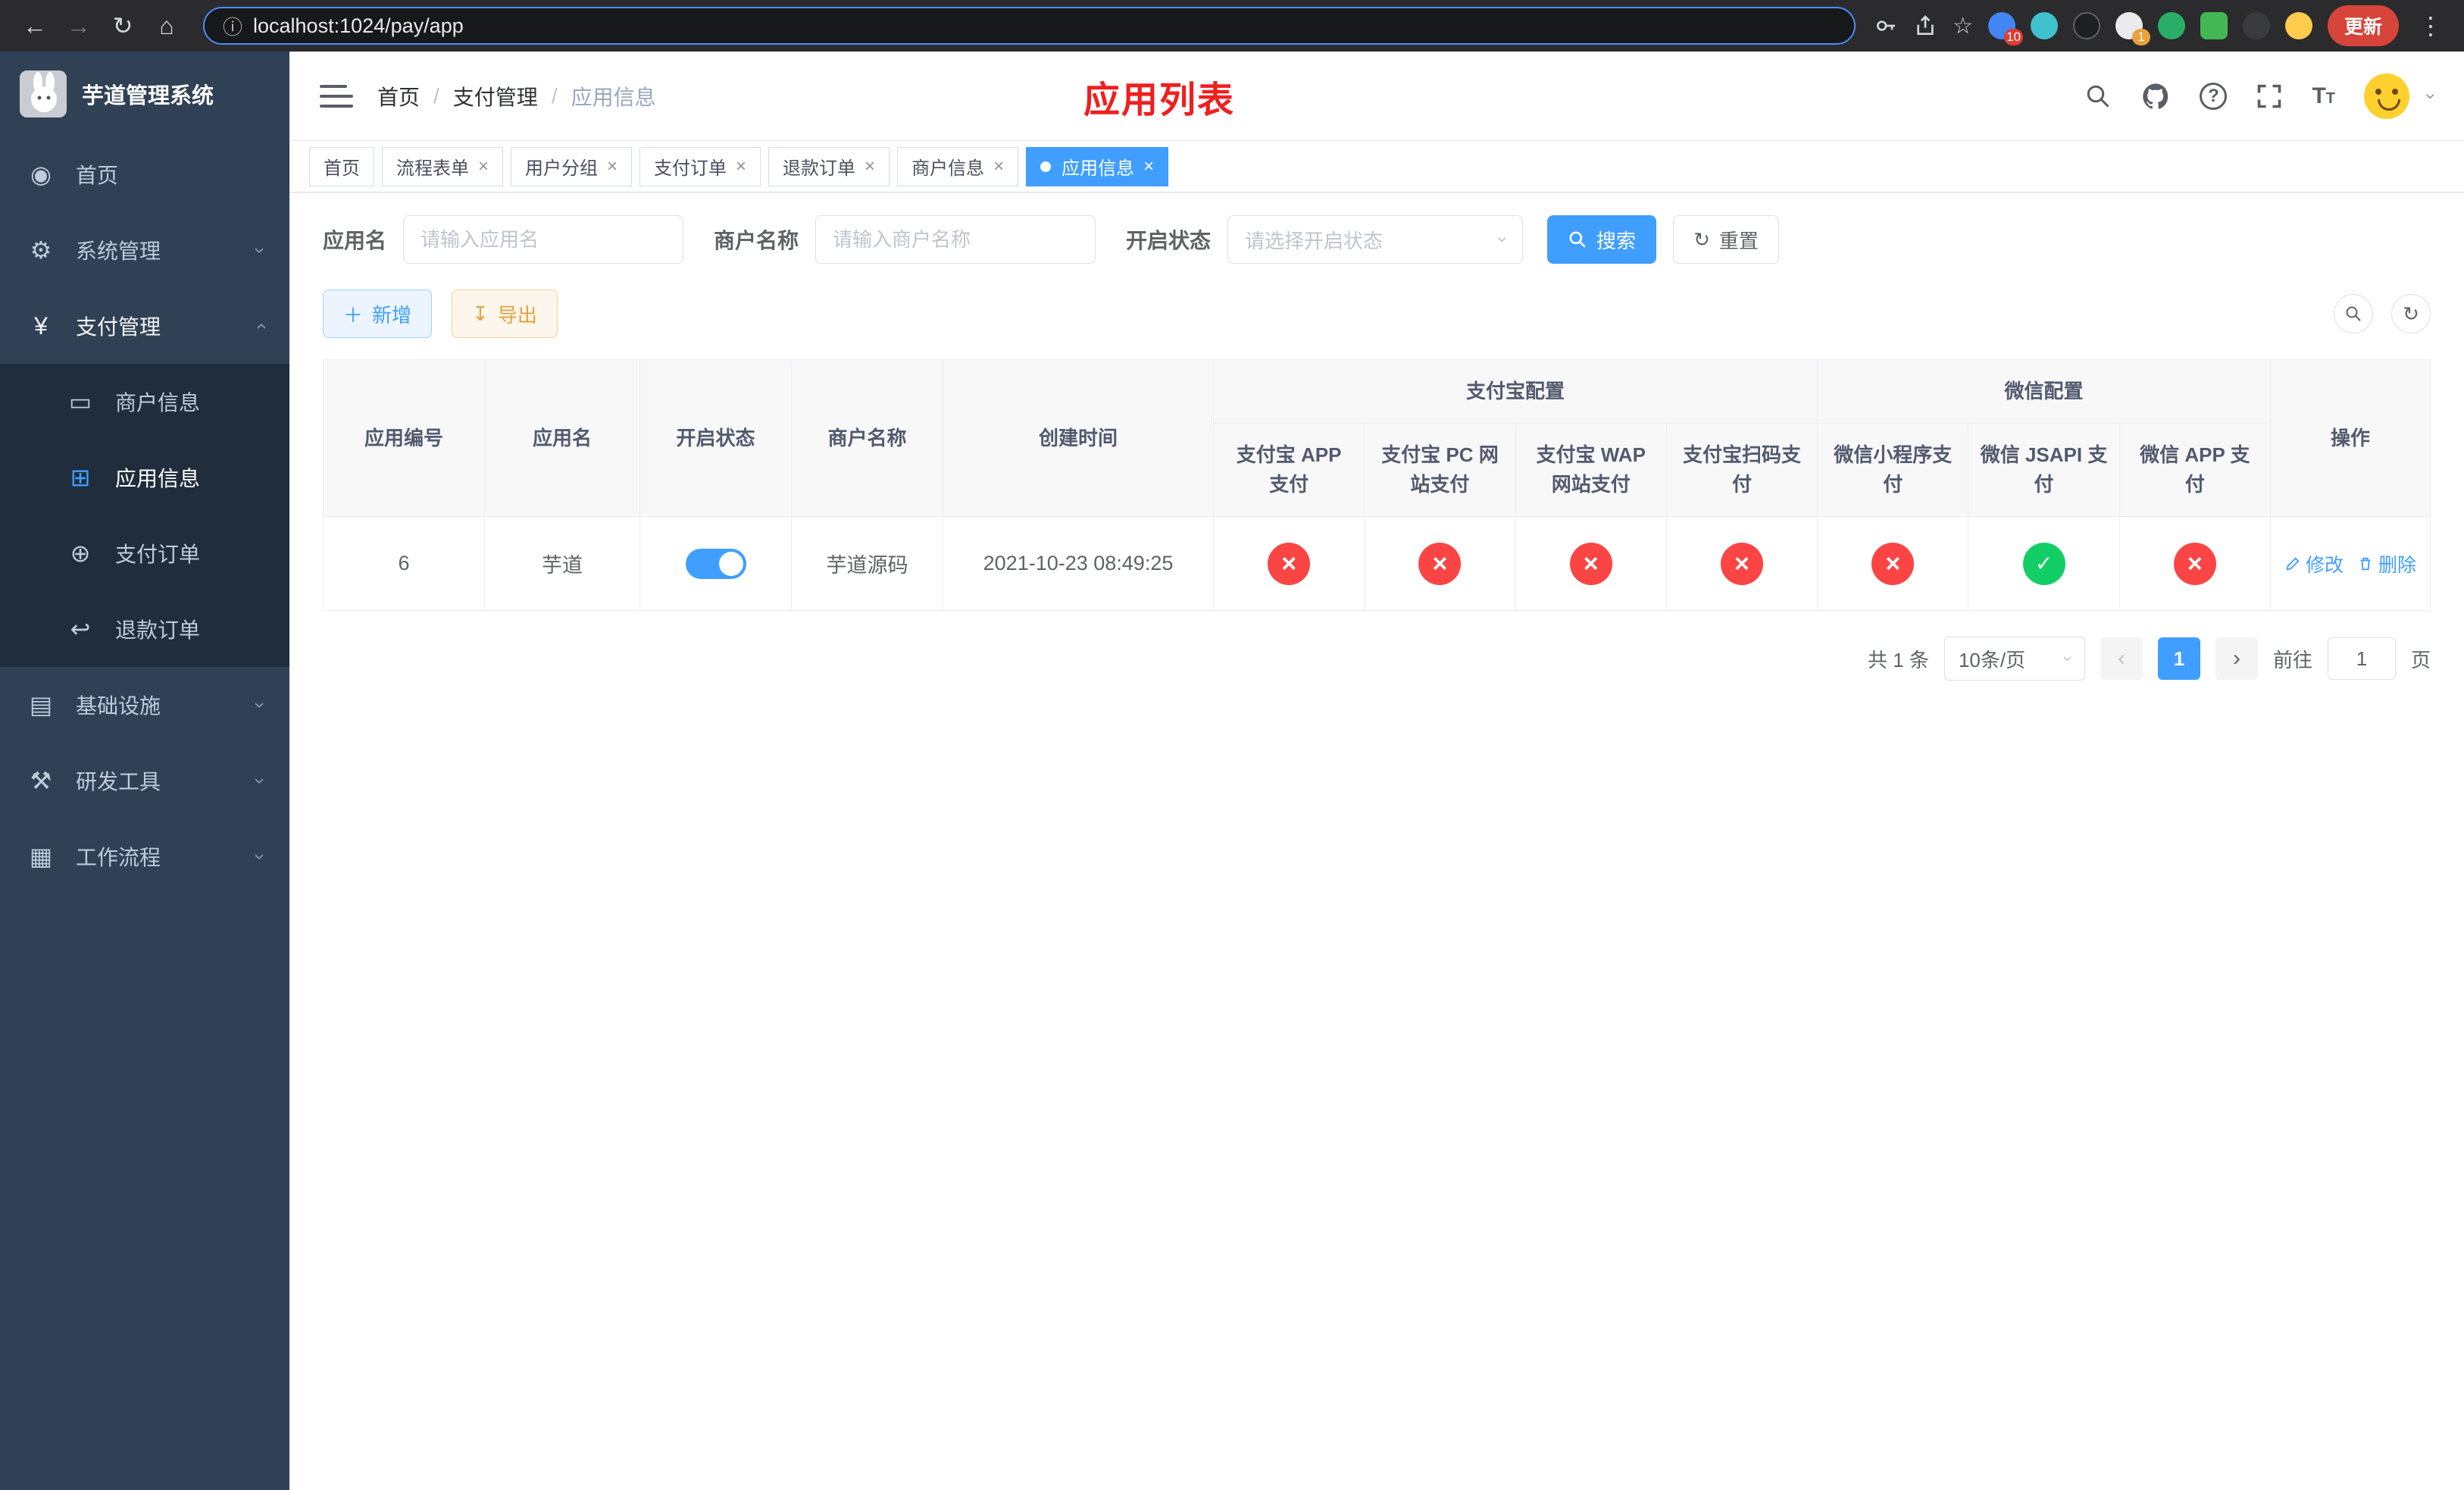 The width and height of the screenshot is (2464, 1490). Describe the element at coordinates (1963, 26) in the screenshot. I see `bookmark-star-icon: ☆` at that location.